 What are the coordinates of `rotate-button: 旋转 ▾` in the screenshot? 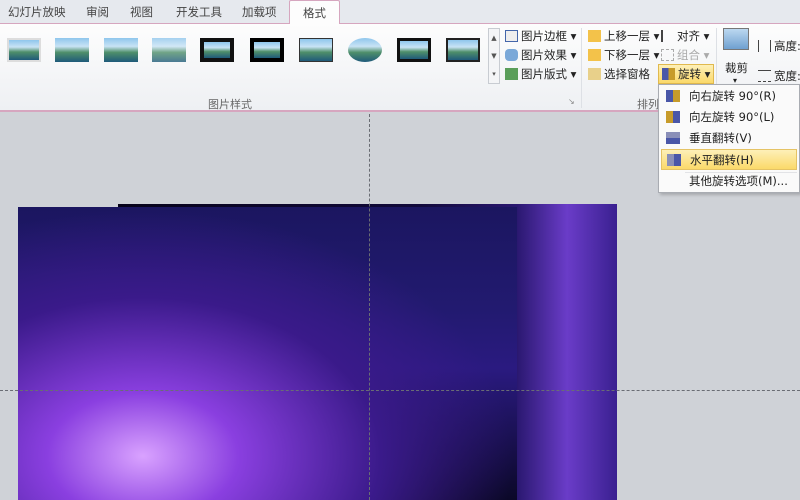 It's located at (686, 74).